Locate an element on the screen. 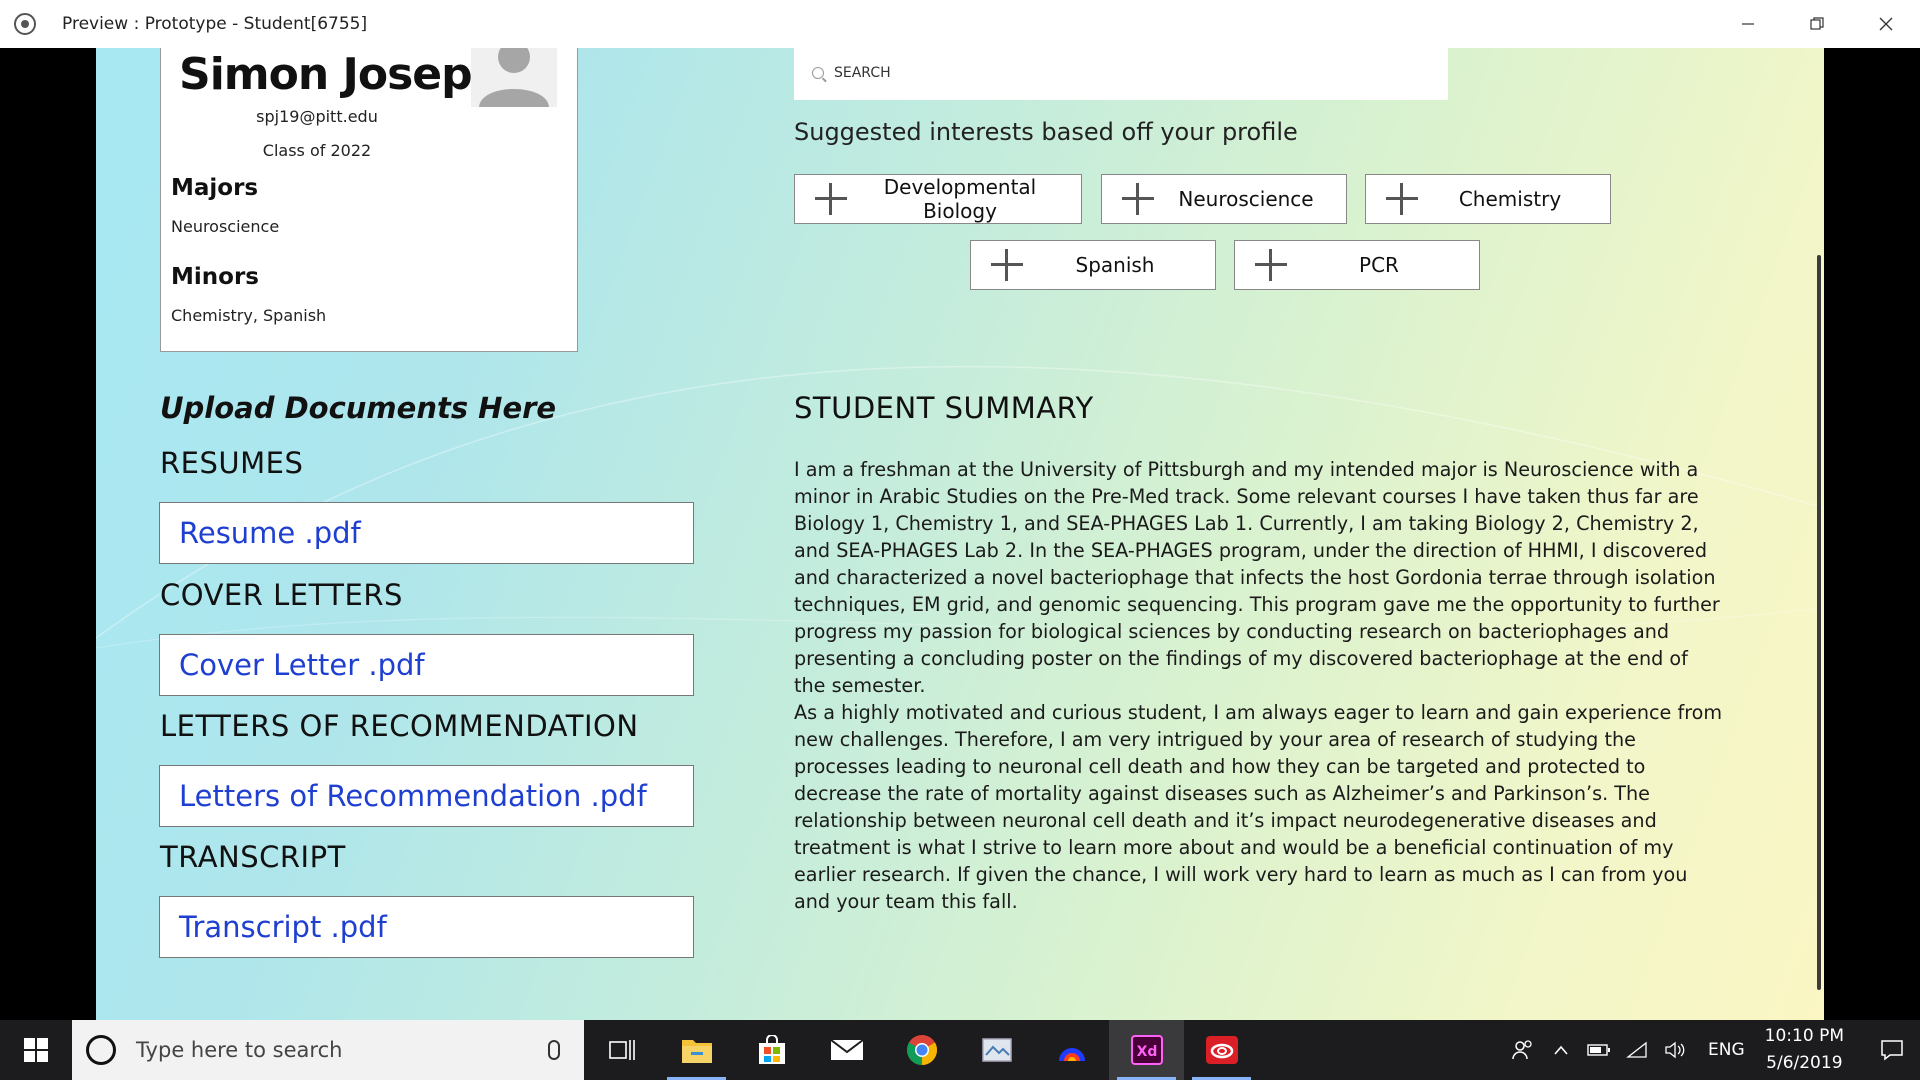 This screenshot has height=1080, width=1920. interest-label: Spanish is located at coordinates (1115, 265).